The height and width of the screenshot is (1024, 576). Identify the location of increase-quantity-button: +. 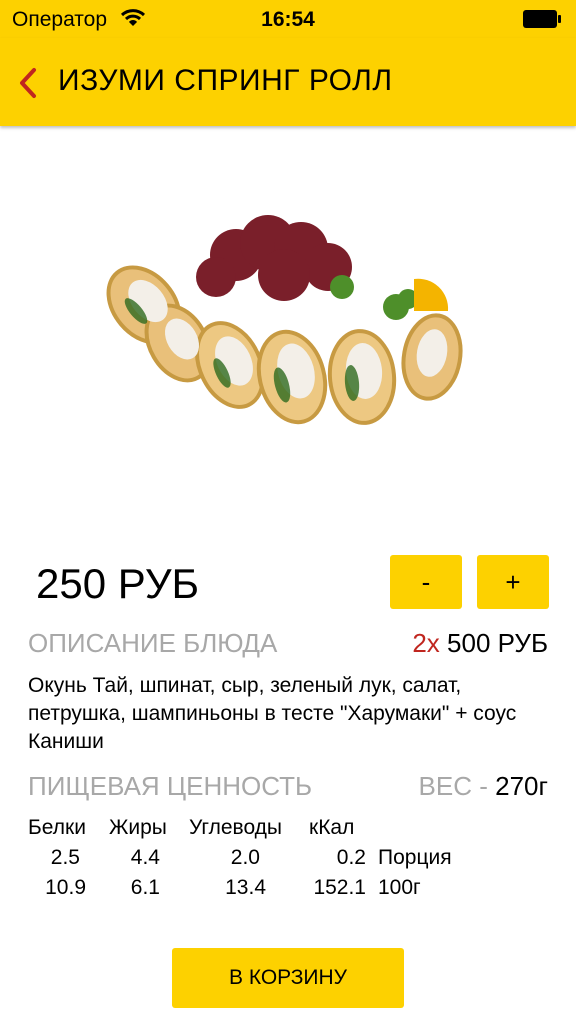
(513, 582).